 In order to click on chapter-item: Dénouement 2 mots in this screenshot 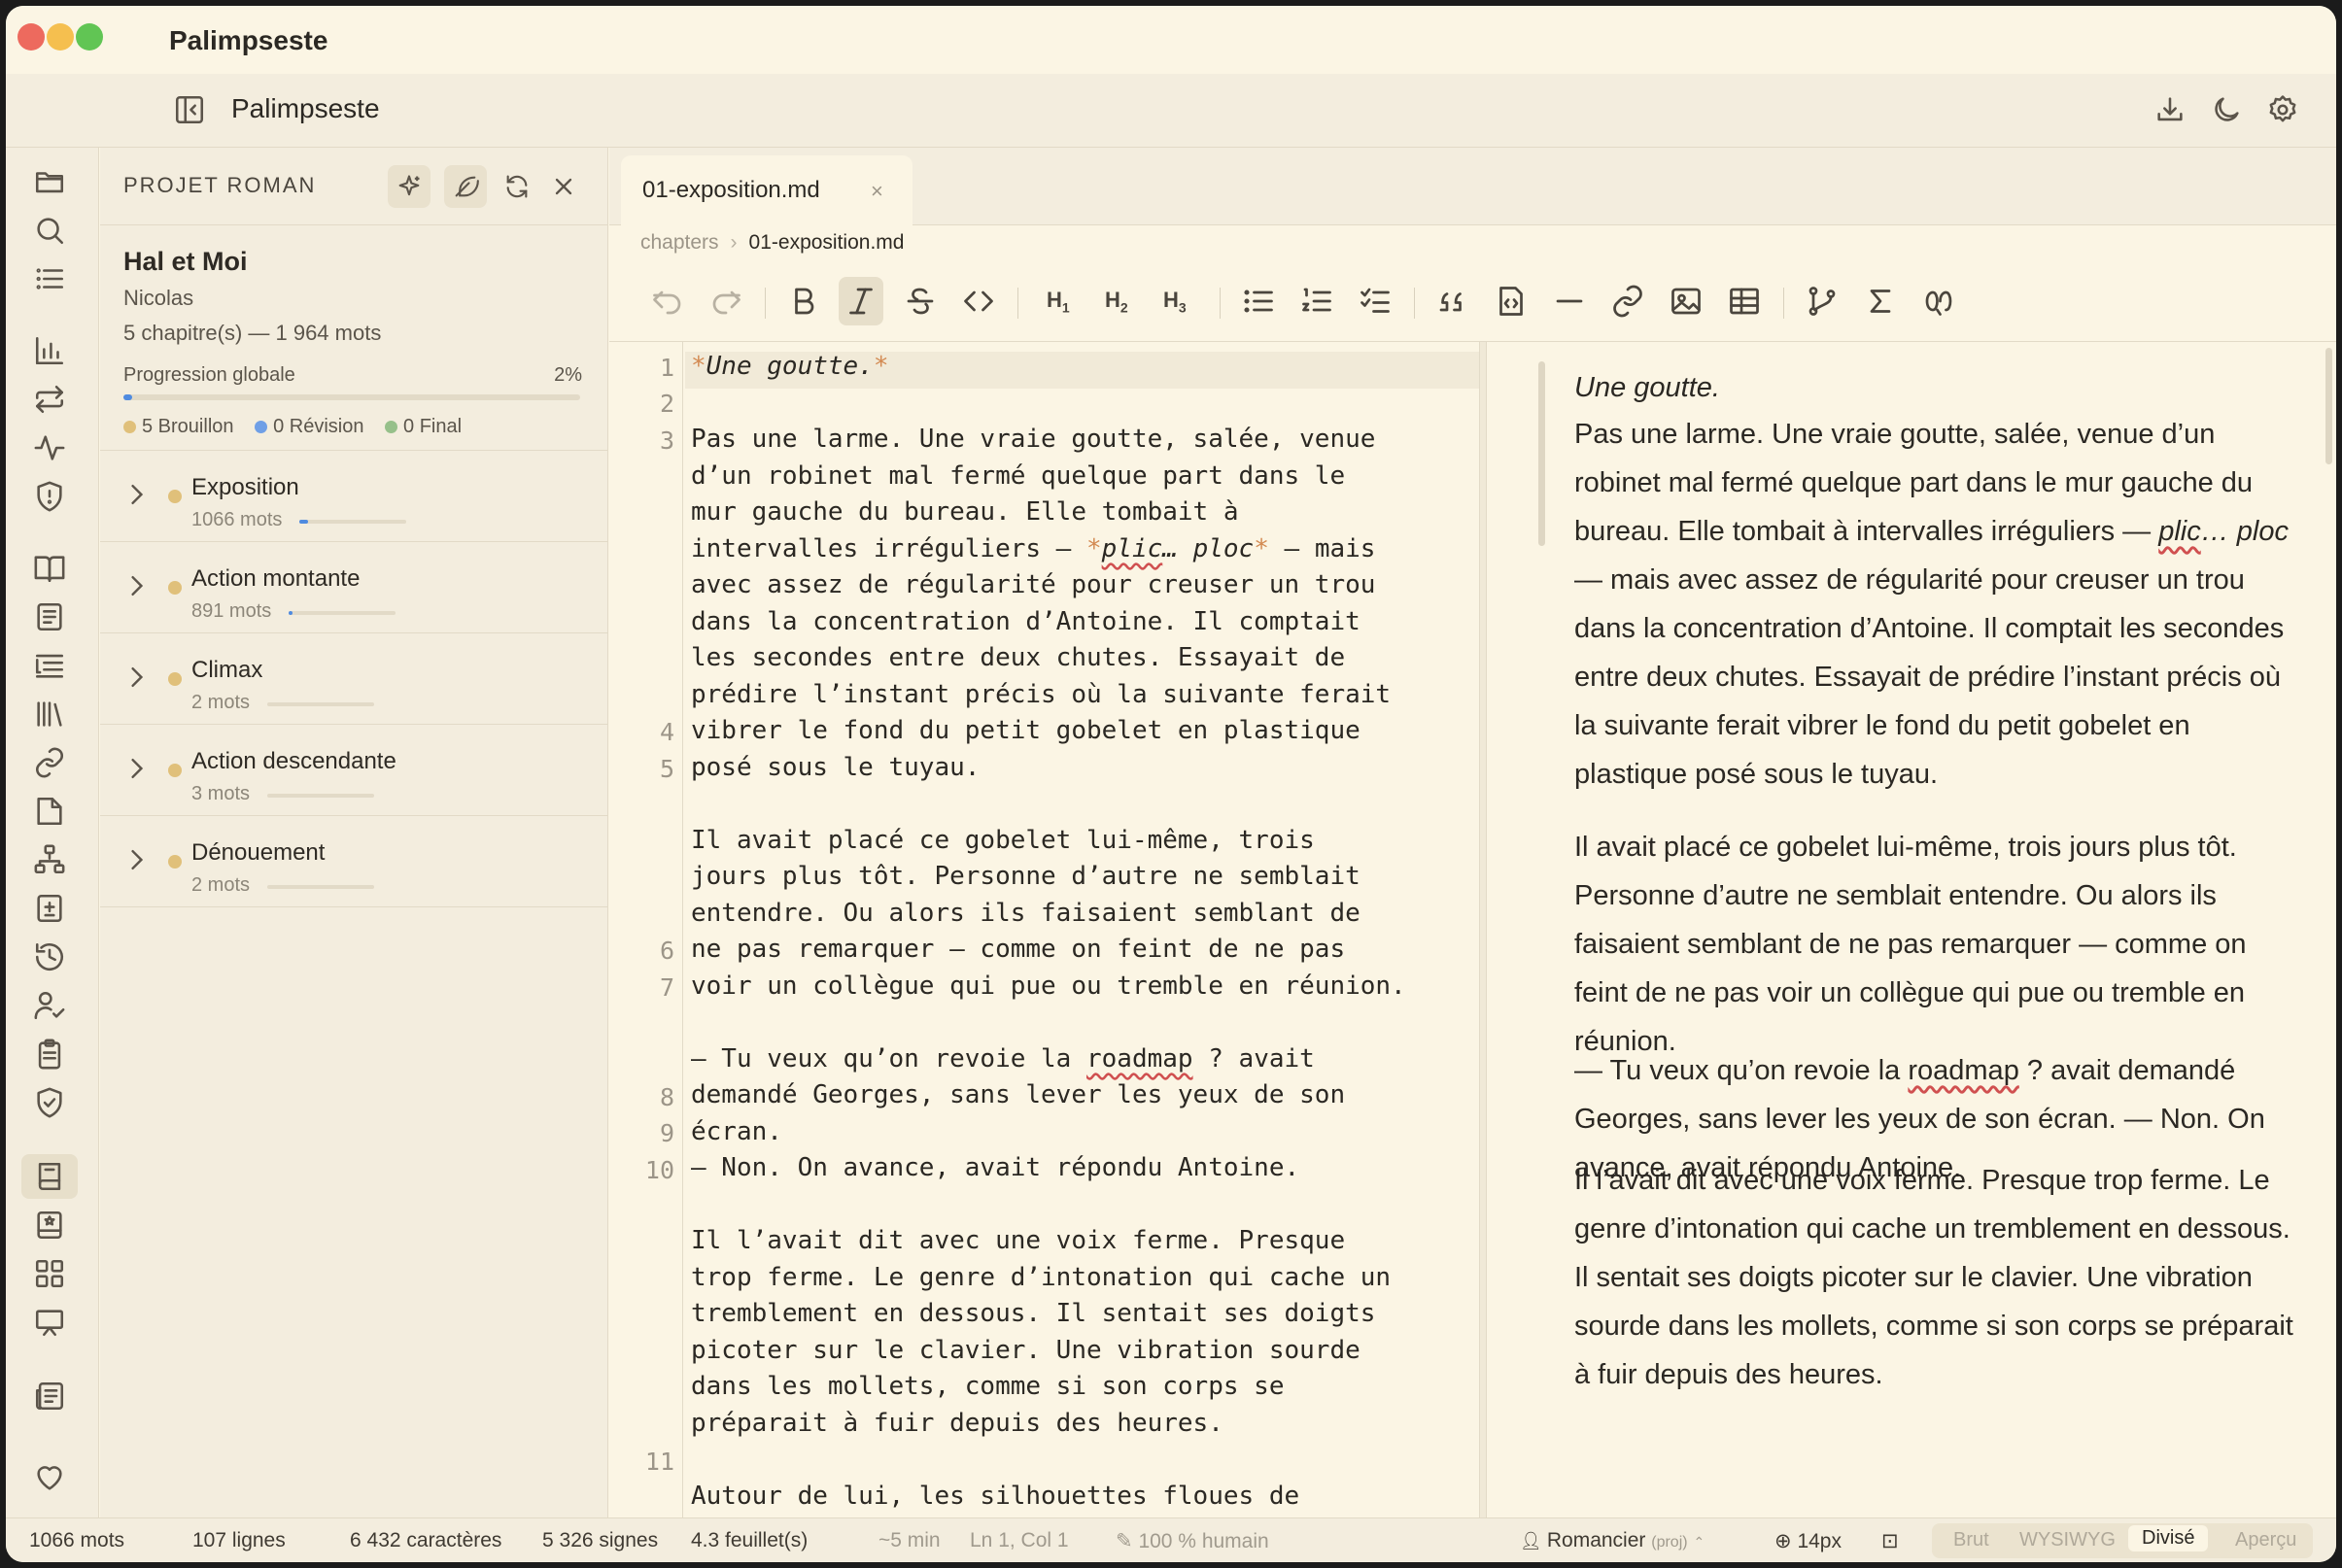, I will do `click(353, 861)`.